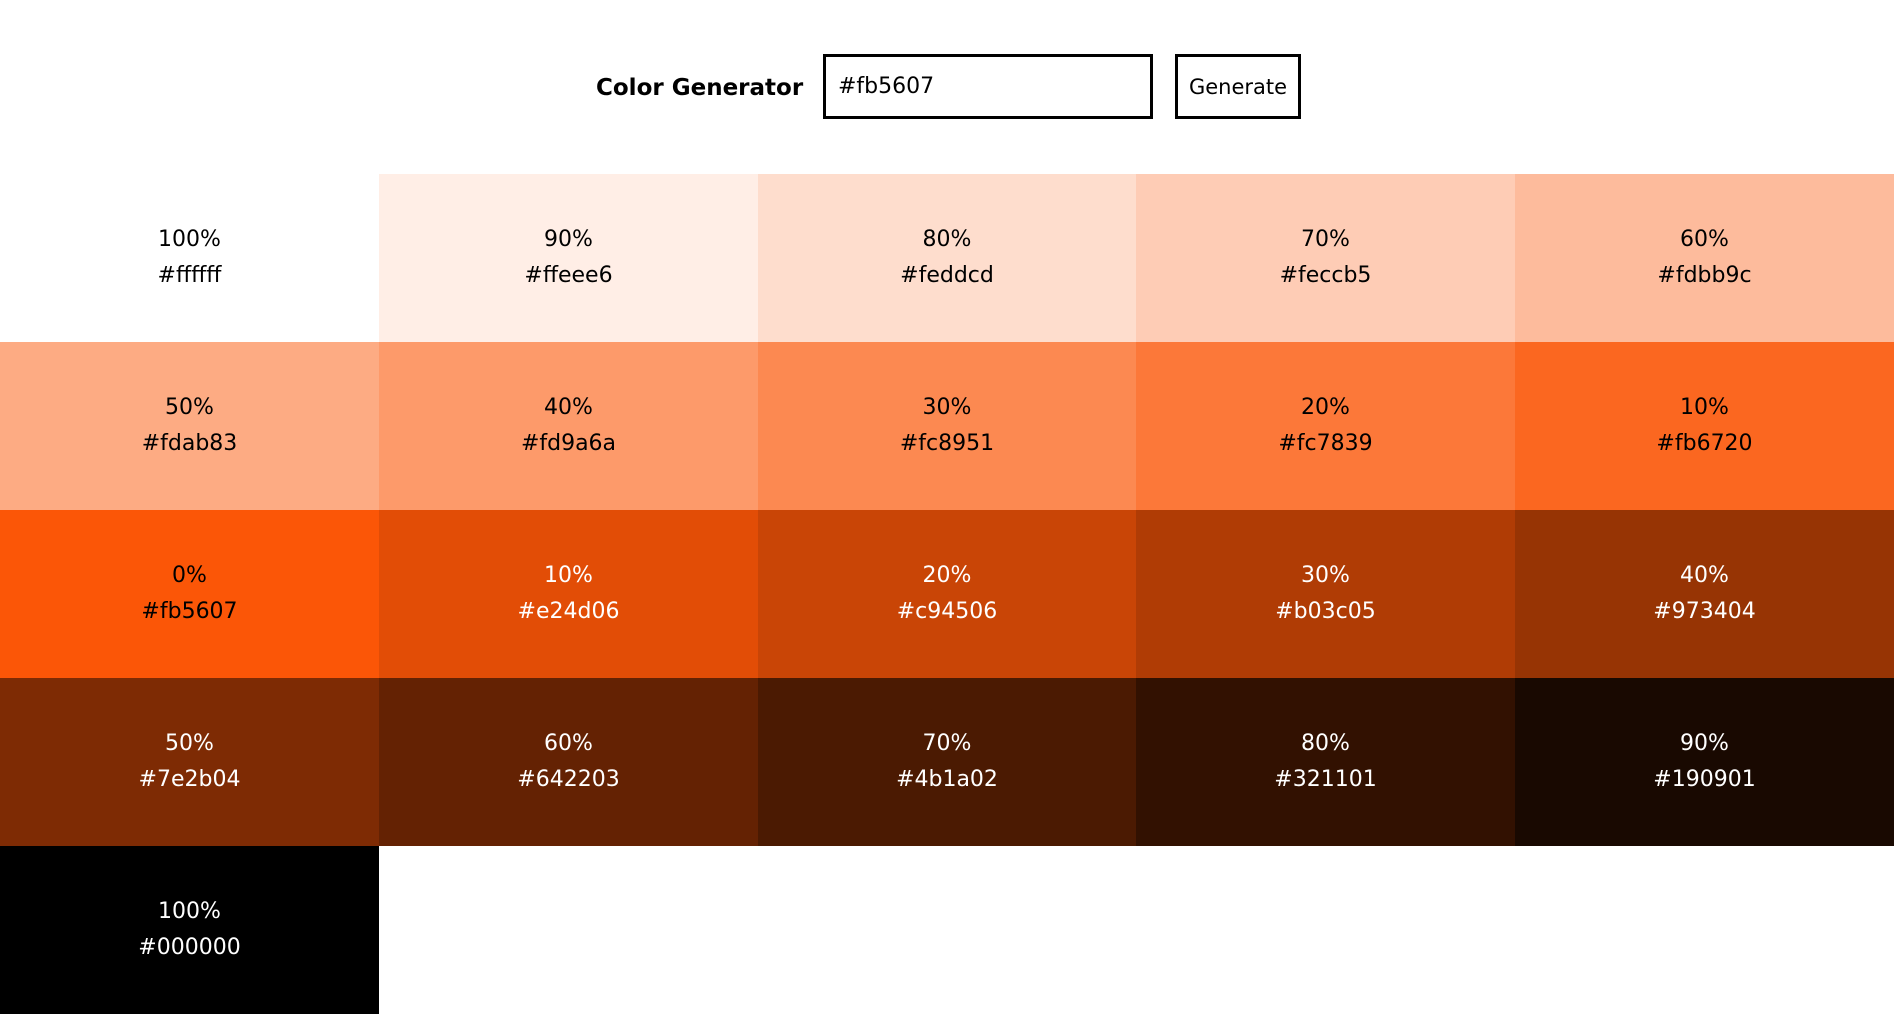 The width and height of the screenshot is (1894, 1014). I want to click on color-swatch: 60% #642203, so click(568, 762).